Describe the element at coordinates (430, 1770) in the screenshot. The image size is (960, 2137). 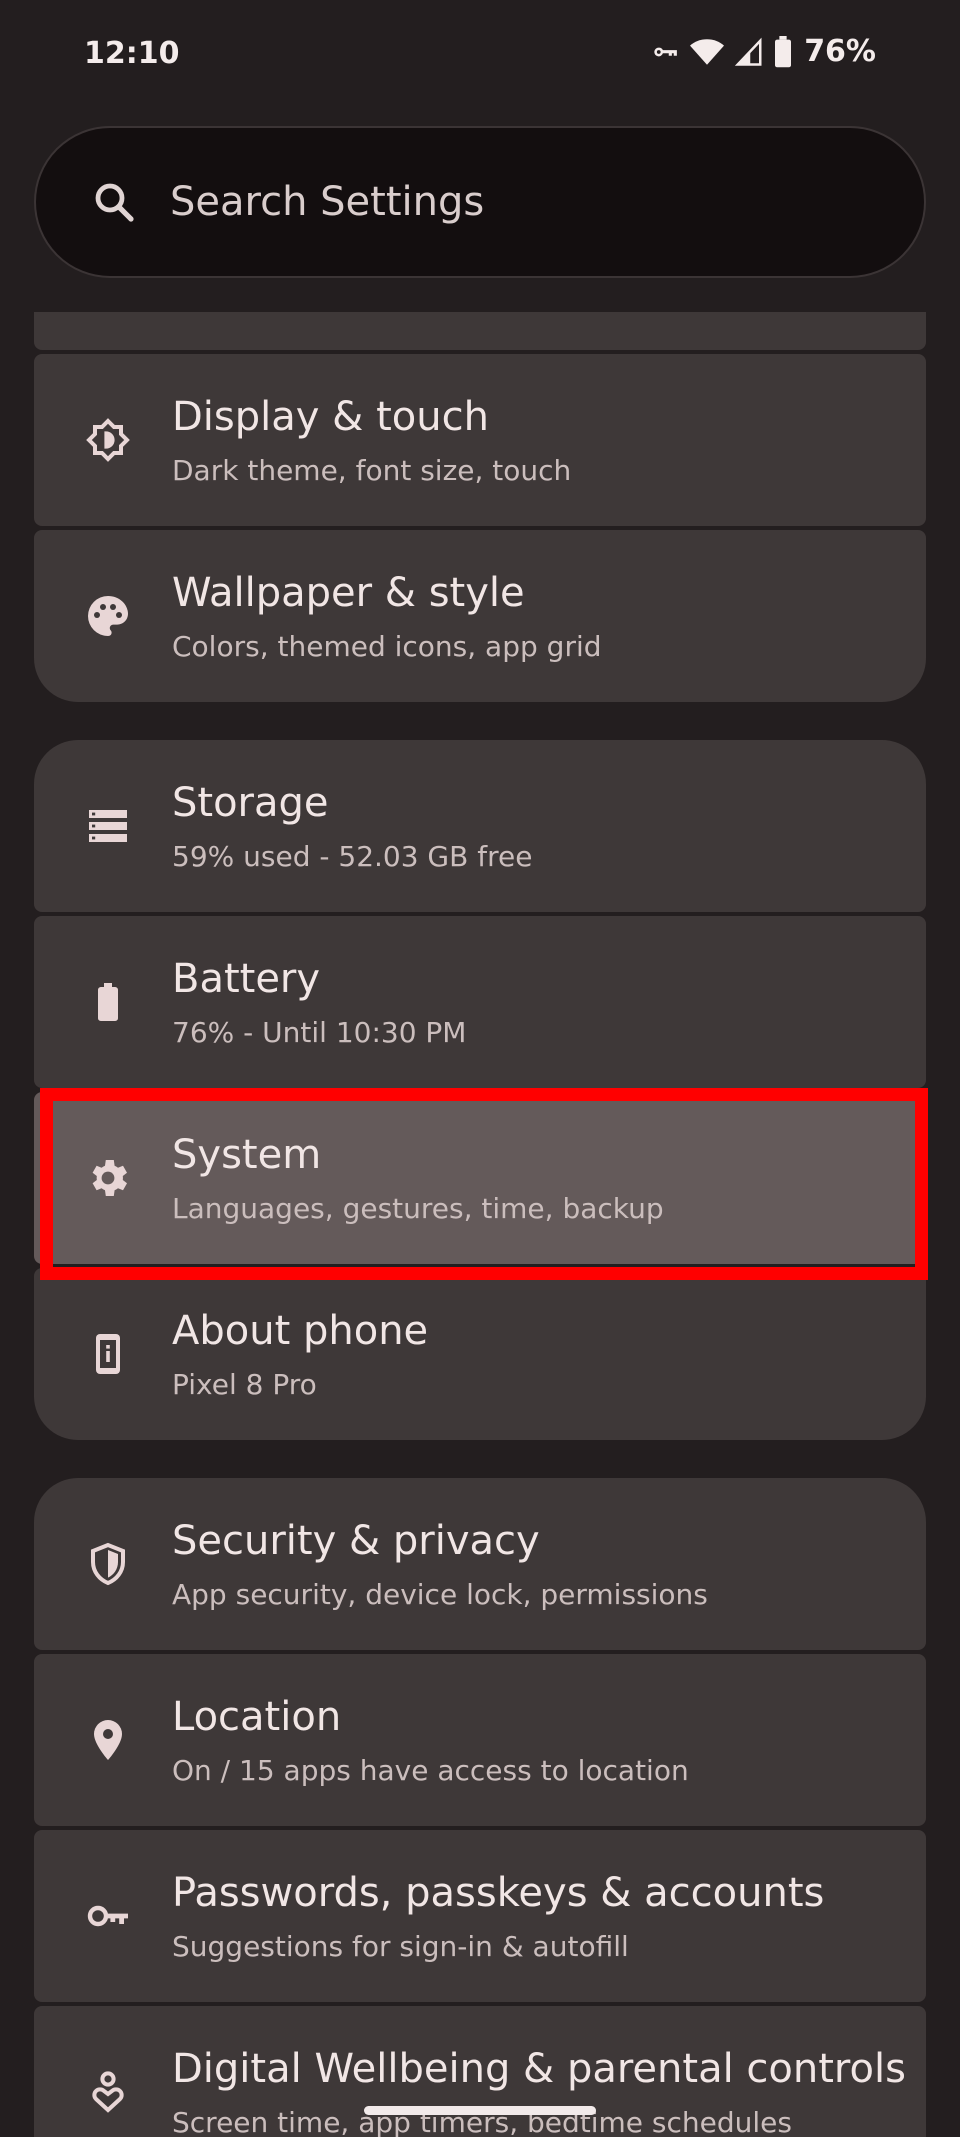
I see `item-subtitle: On / 15 apps have access to location` at that location.